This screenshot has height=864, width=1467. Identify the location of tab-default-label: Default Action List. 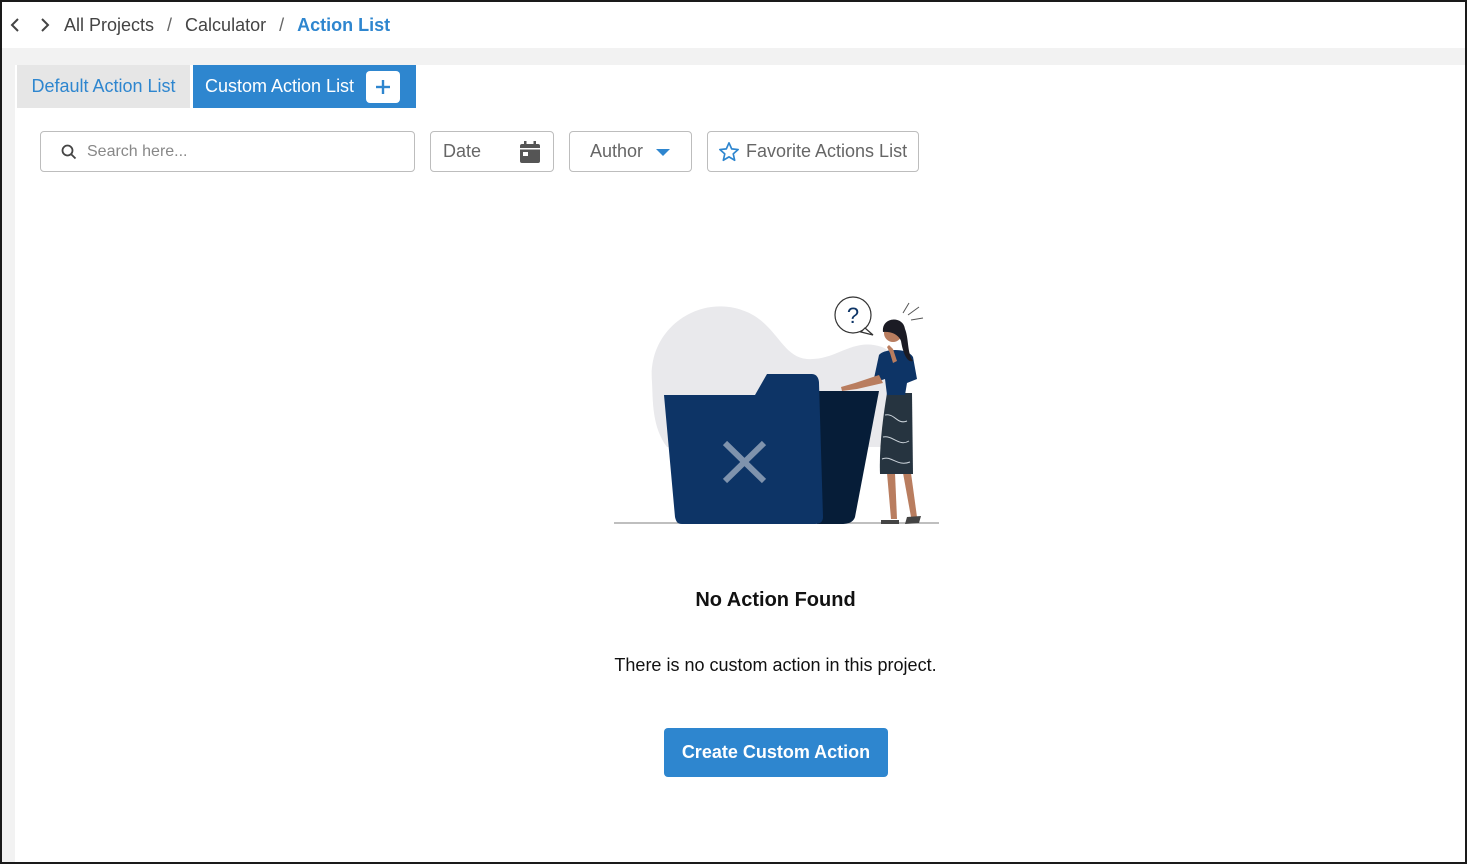
(103, 86).